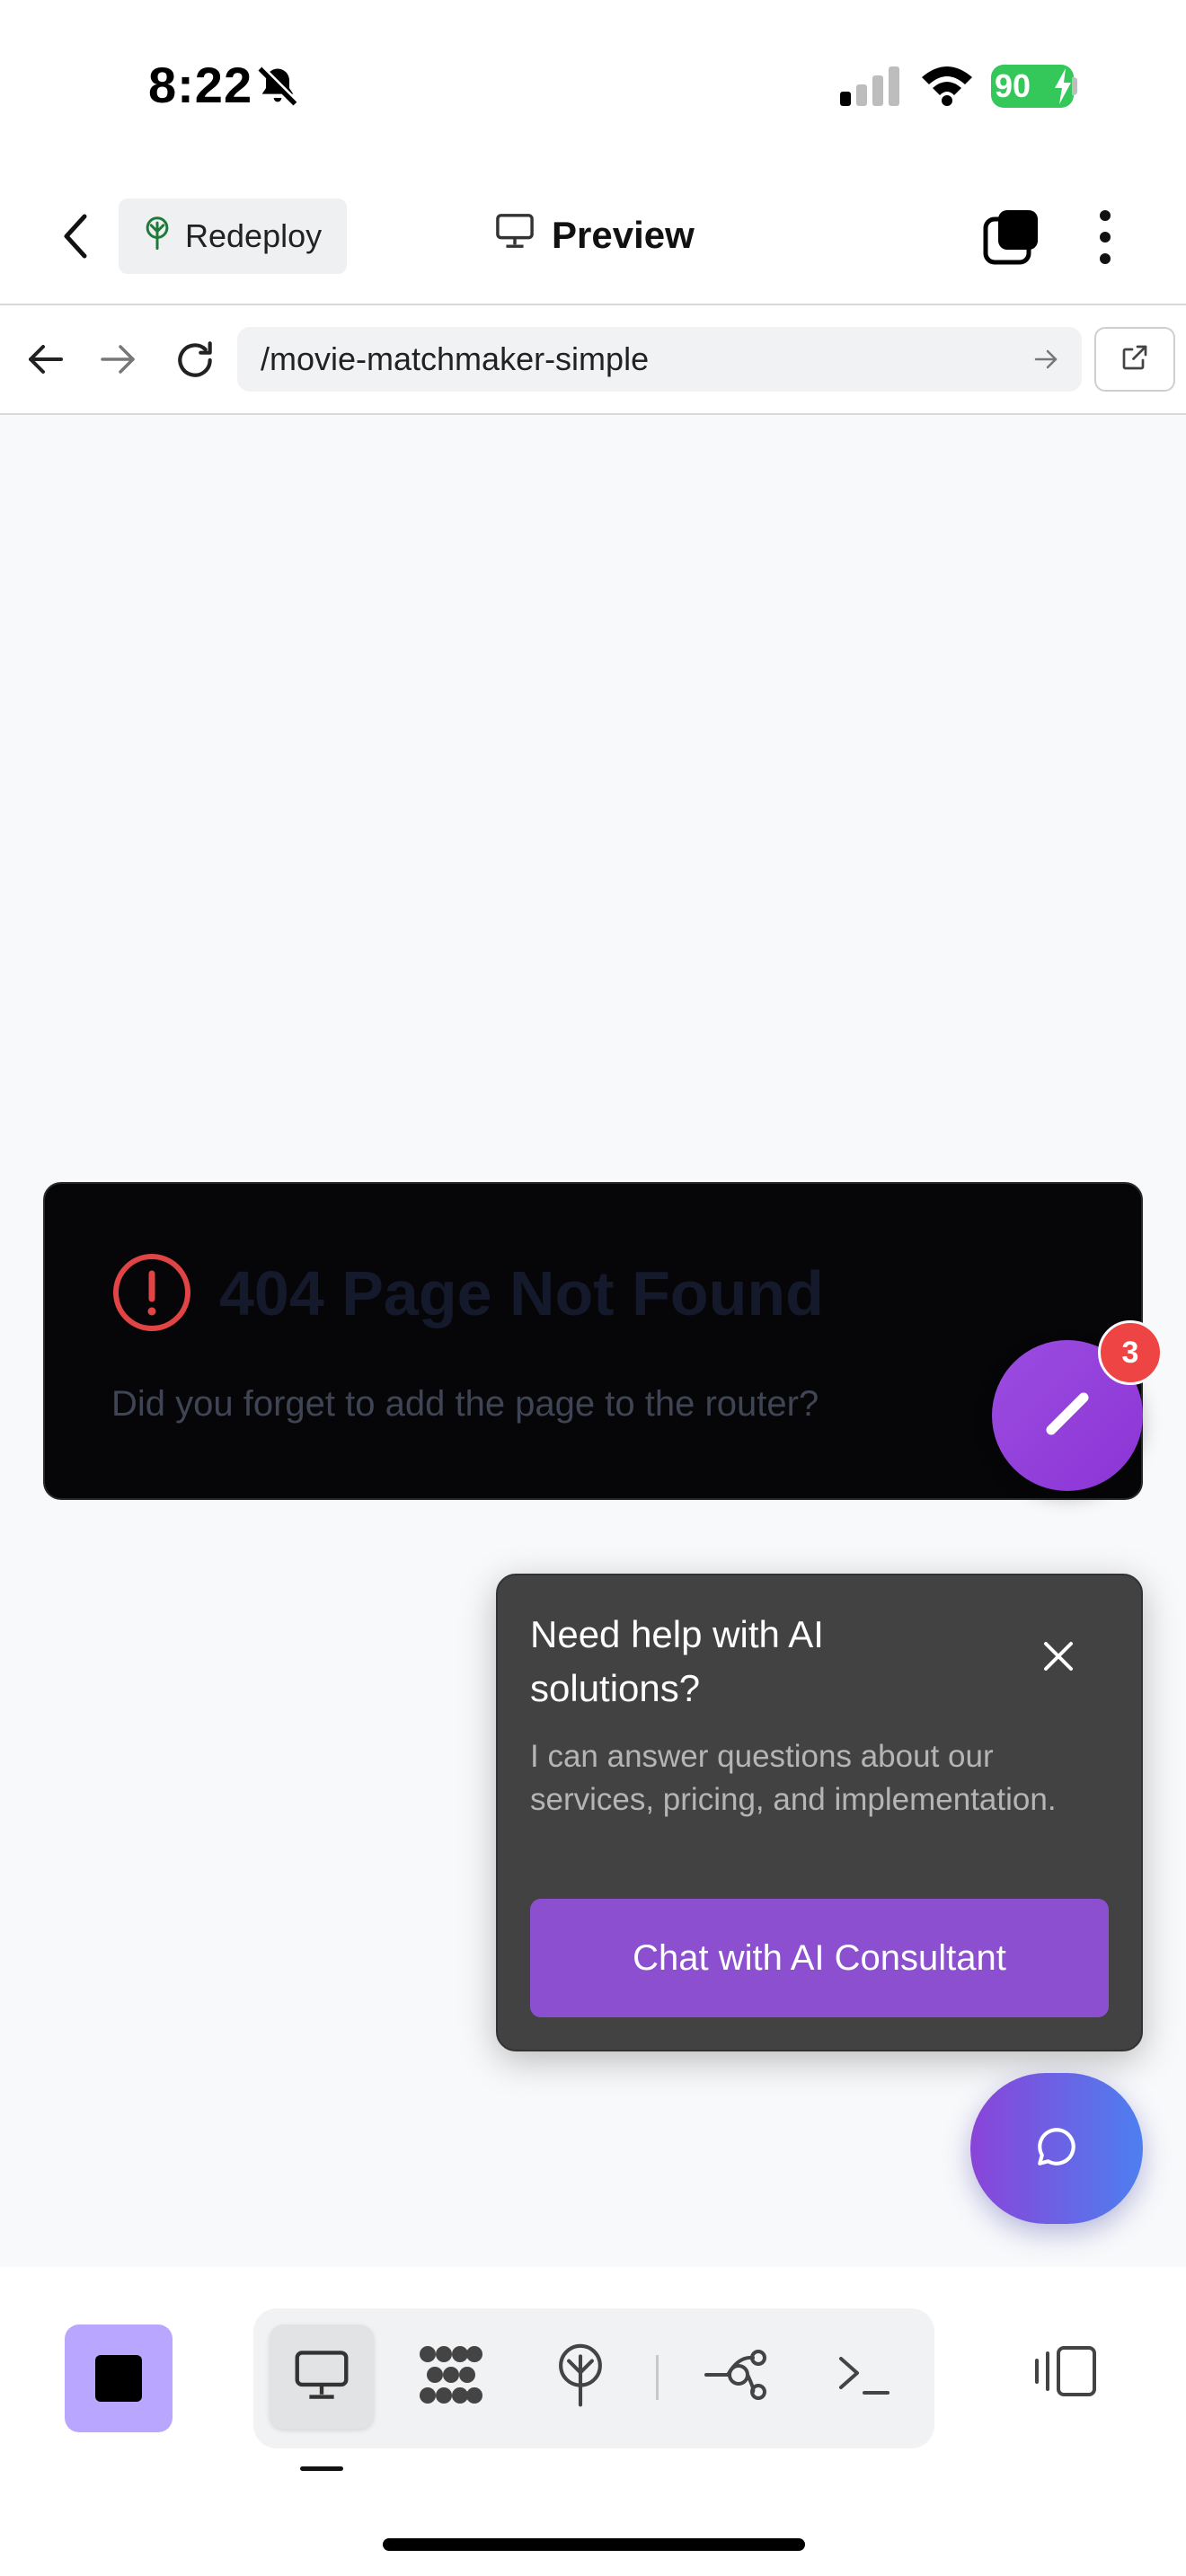 The height and width of the screenshot is (2576, 1186). I want to click on stop-button, so click(119, 2378).